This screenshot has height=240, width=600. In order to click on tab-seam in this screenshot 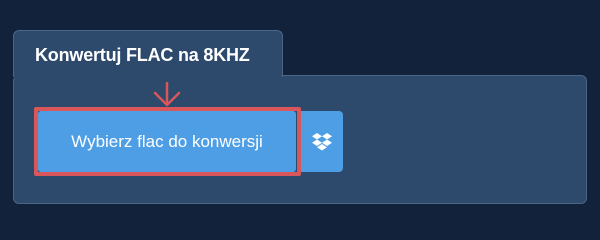, I will do `click(148, 76)`.